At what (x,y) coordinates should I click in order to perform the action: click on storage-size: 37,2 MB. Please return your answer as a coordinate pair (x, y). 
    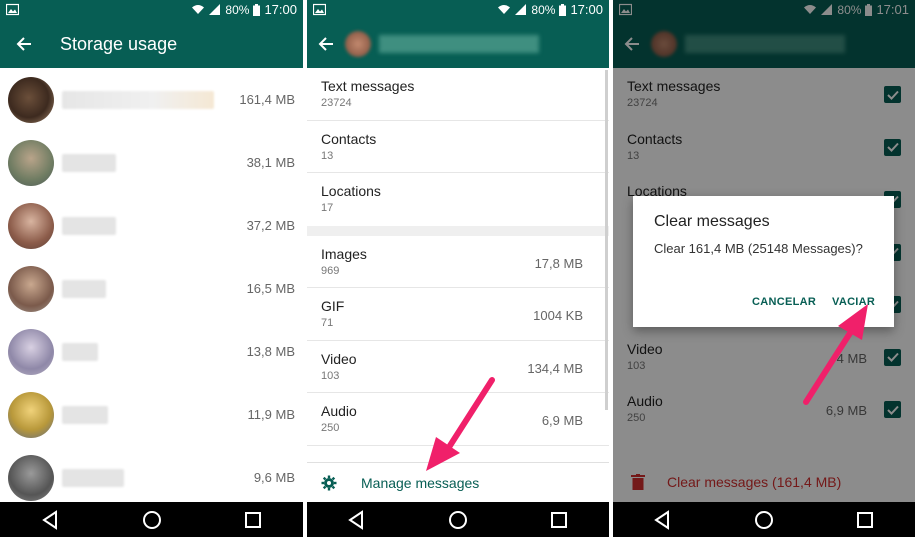
    Looking at the image, I should click on (270, 225).